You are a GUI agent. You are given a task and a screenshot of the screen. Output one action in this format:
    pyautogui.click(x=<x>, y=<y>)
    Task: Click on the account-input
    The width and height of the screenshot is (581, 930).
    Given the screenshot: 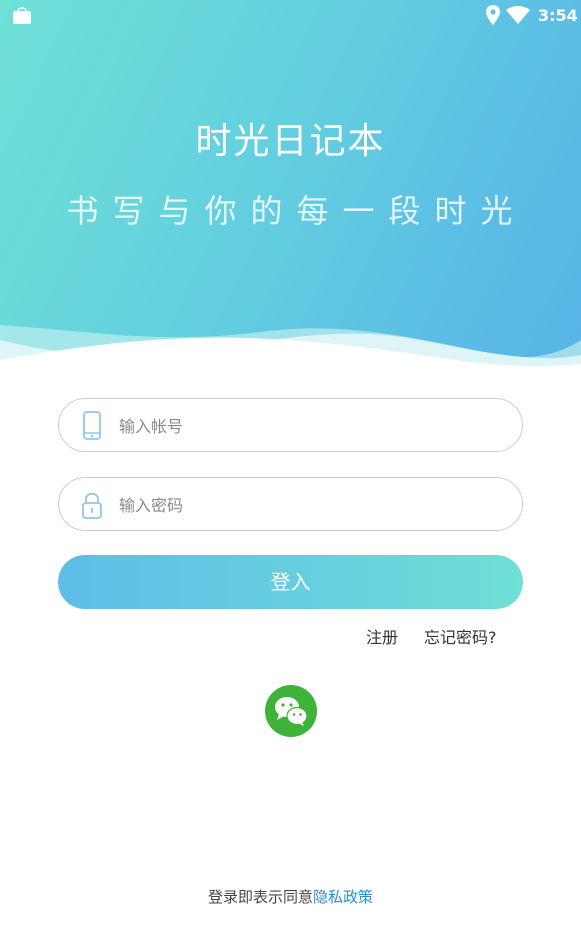 What is the action you would take?
    pyautogui.click(x=309, y=426)
    